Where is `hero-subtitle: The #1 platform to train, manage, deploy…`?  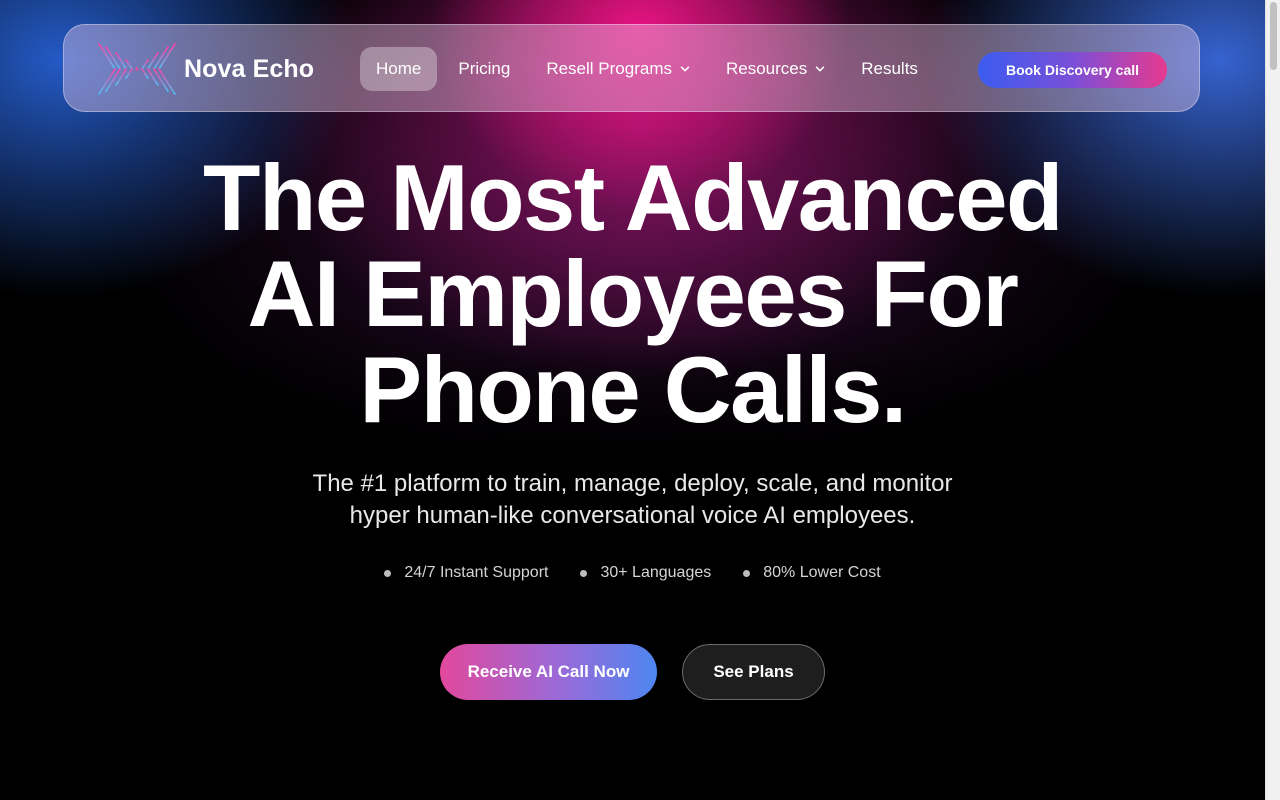
hero-subtitle: The #1 platform to train, manage, deploy… is located at coordinates (632, 500).